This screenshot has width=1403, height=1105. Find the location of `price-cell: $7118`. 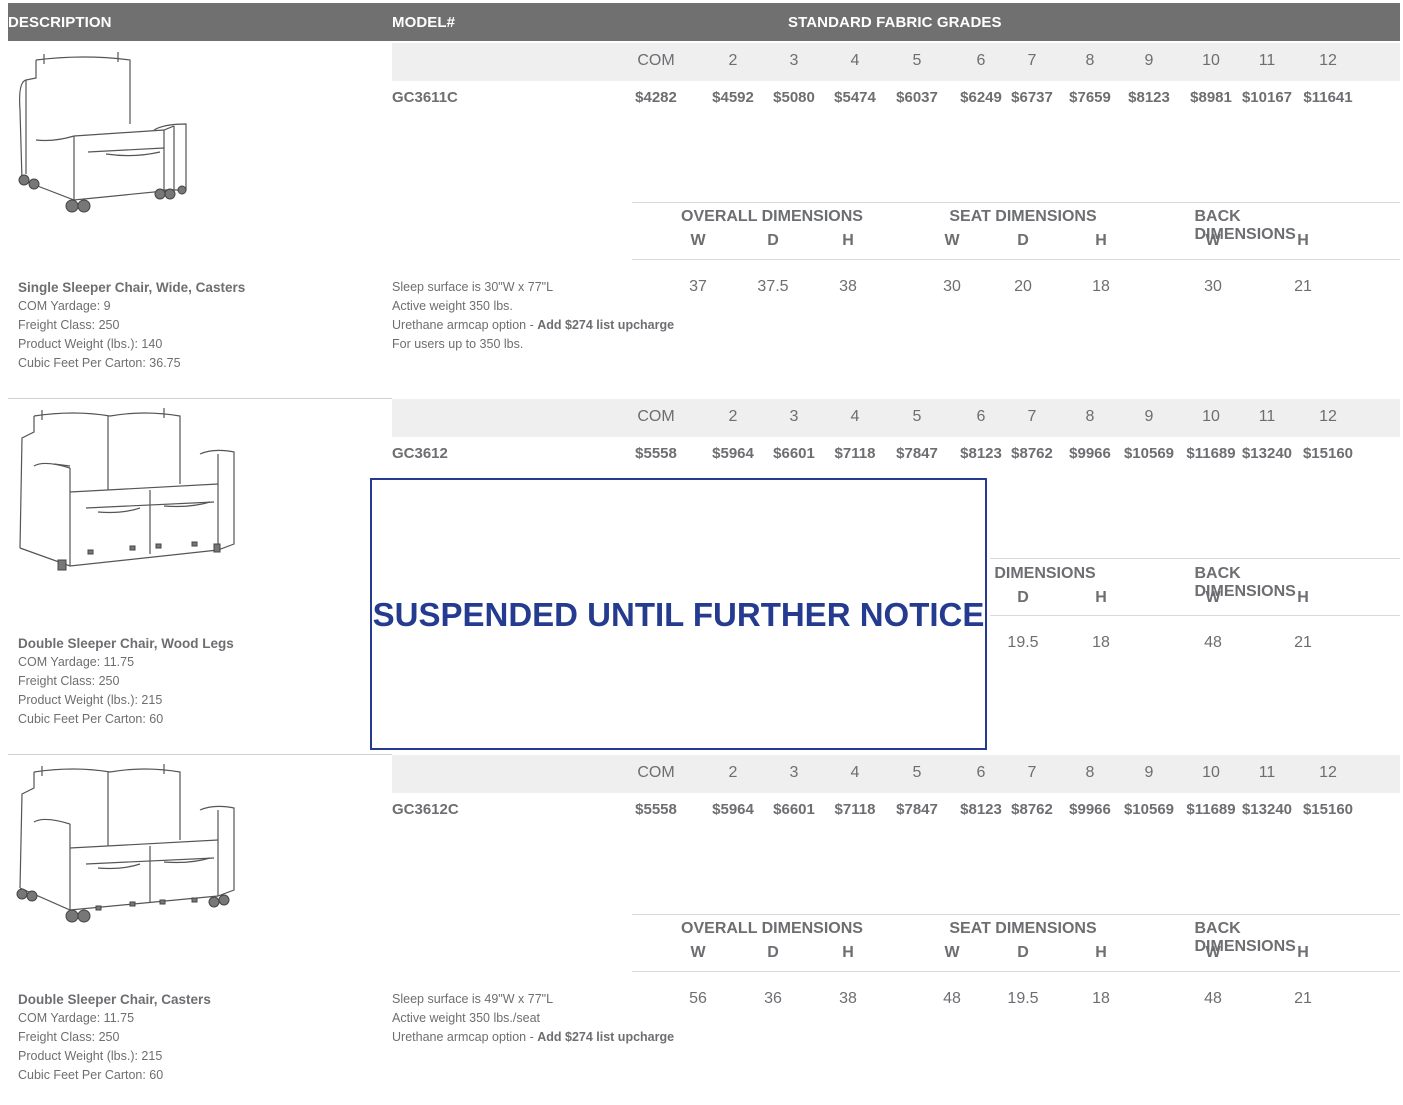

price-cell: $7118 is located at coordinates (855, 809).